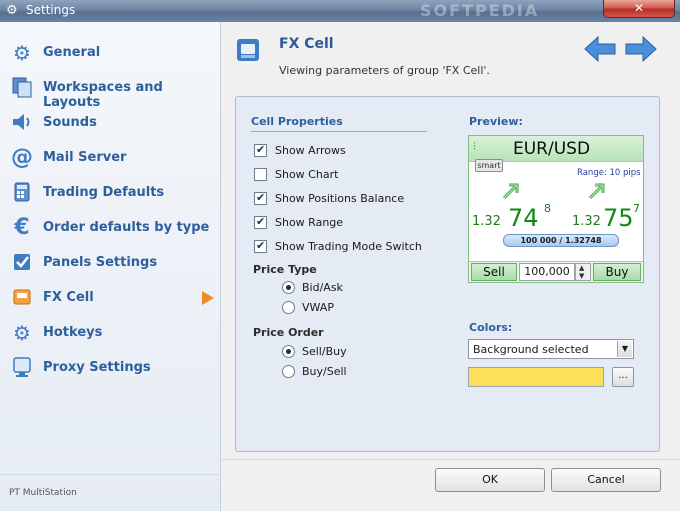 The height and width of the screenshot is (511, 680). What do you see at coordinates (324, 371) in the screenshot?
I see `radio-label: Buy/Sell` at bounding box center [324, 371].